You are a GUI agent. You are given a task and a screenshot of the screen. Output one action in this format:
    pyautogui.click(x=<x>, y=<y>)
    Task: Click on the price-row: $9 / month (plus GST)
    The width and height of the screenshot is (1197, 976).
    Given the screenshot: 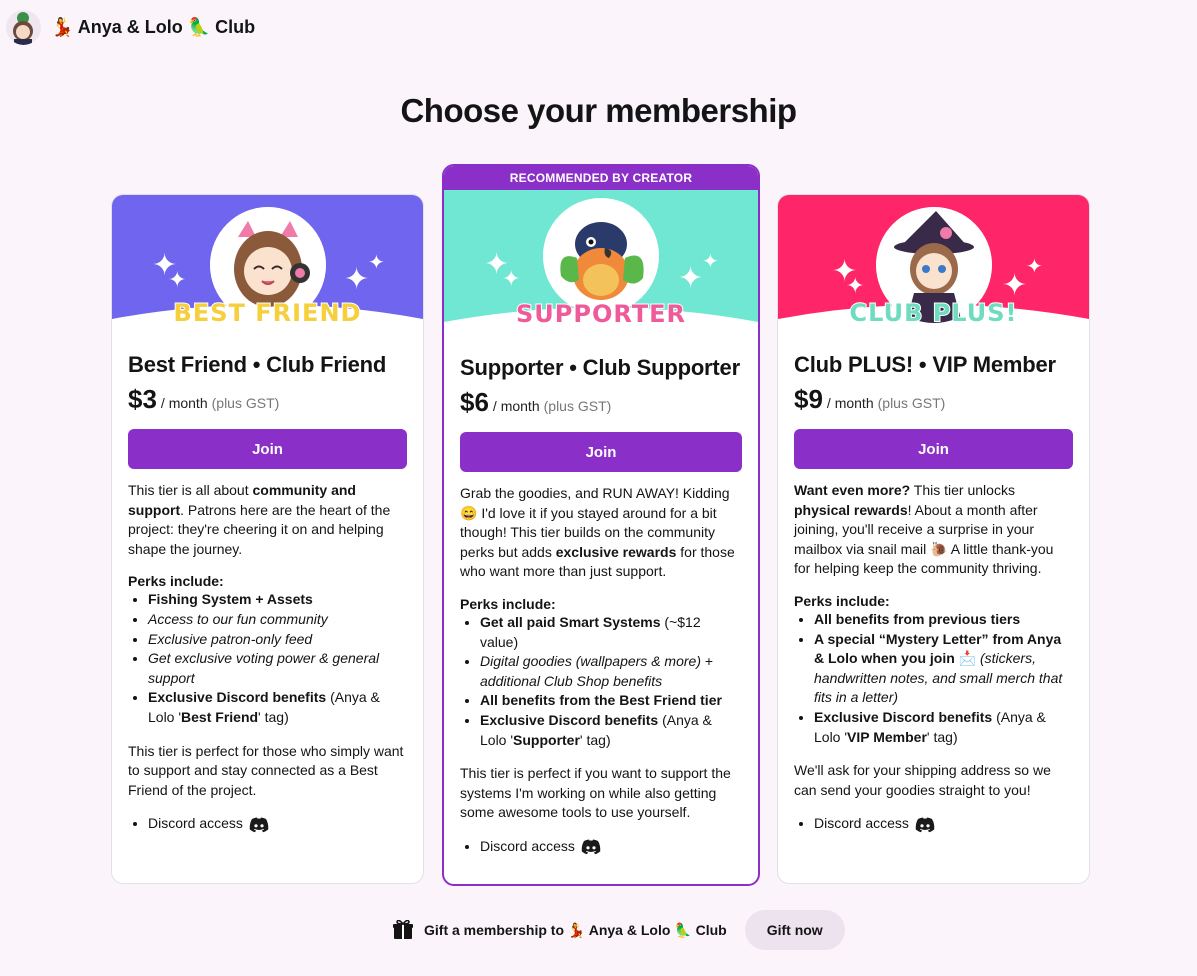 What is the action you would take?
    pyautogui.click(x=933, y=399)
    